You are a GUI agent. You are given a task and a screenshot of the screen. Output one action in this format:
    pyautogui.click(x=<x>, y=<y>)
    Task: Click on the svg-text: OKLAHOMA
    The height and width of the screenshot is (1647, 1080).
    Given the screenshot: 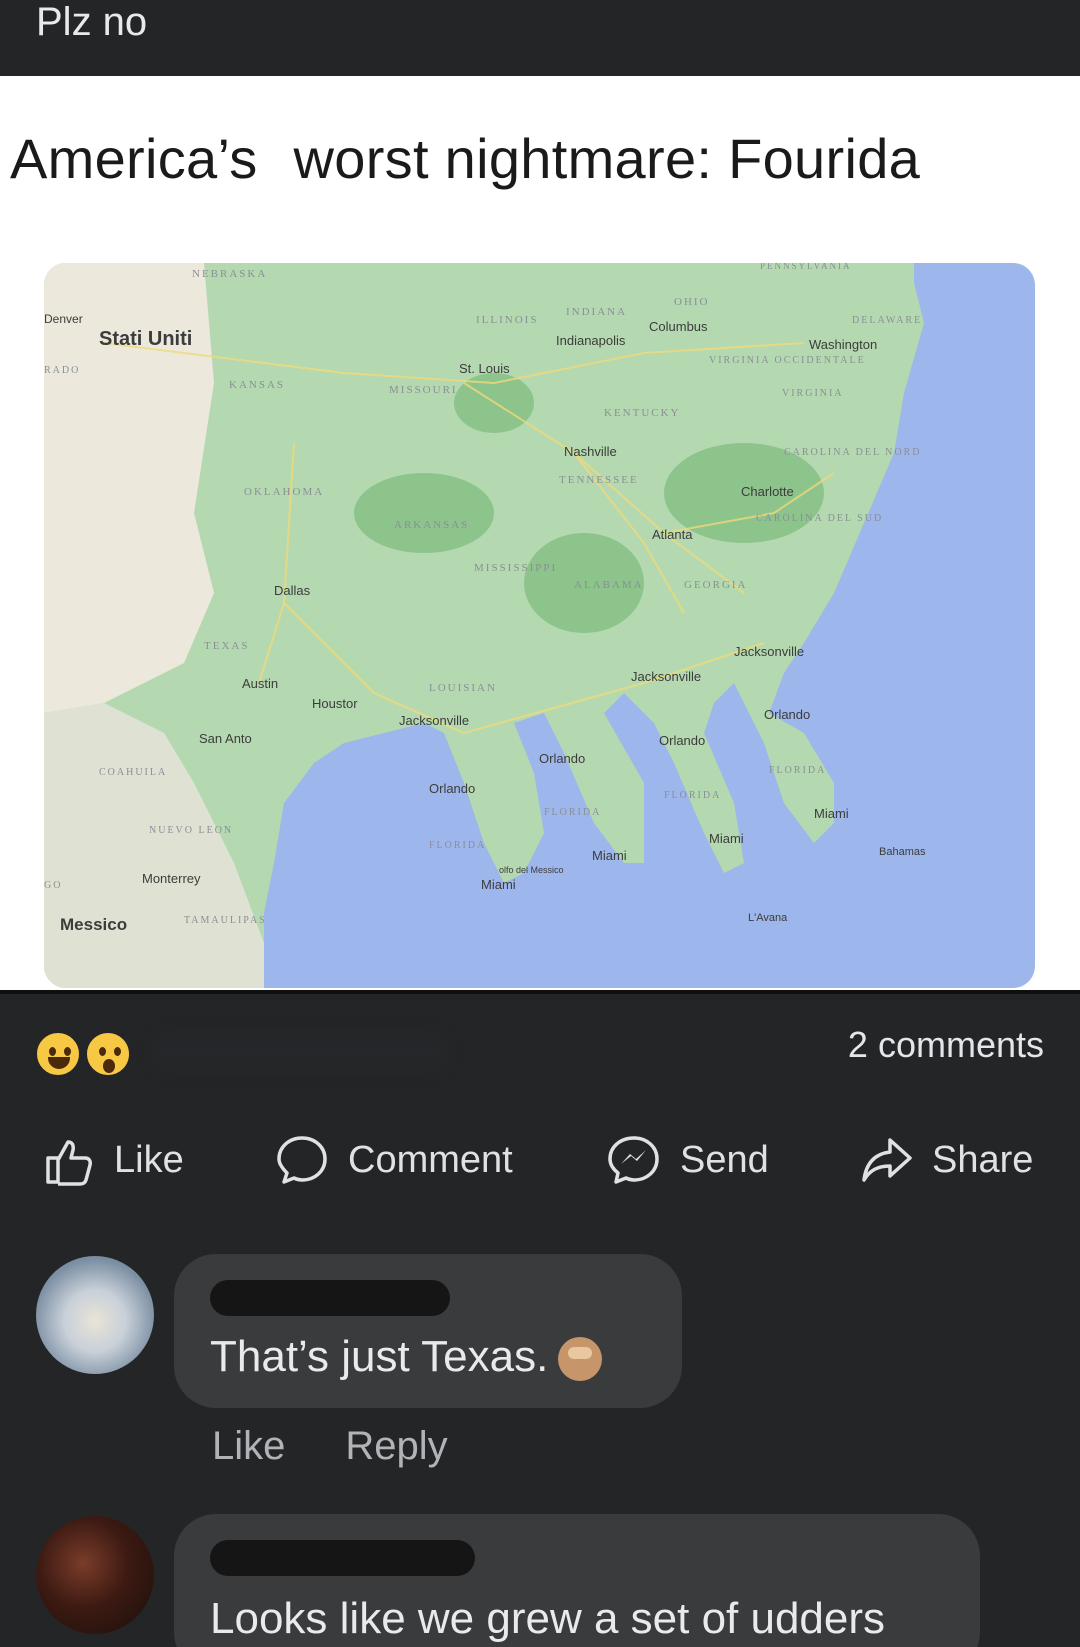 What is the action you would take?
    pyautogui.click(x=284, y=492)
    